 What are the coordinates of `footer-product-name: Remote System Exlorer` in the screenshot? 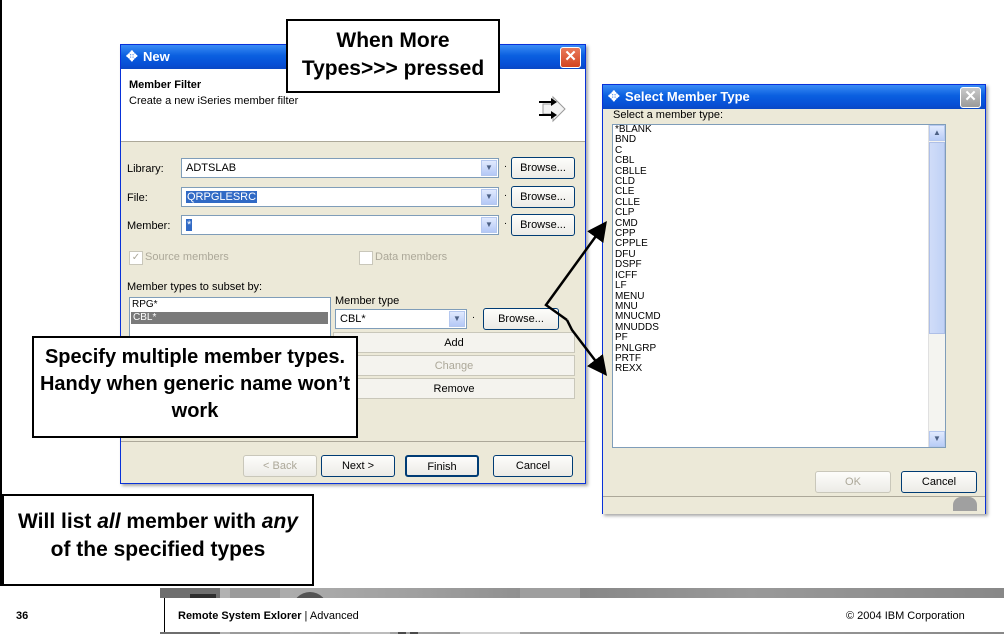 It's located at (240, 616).